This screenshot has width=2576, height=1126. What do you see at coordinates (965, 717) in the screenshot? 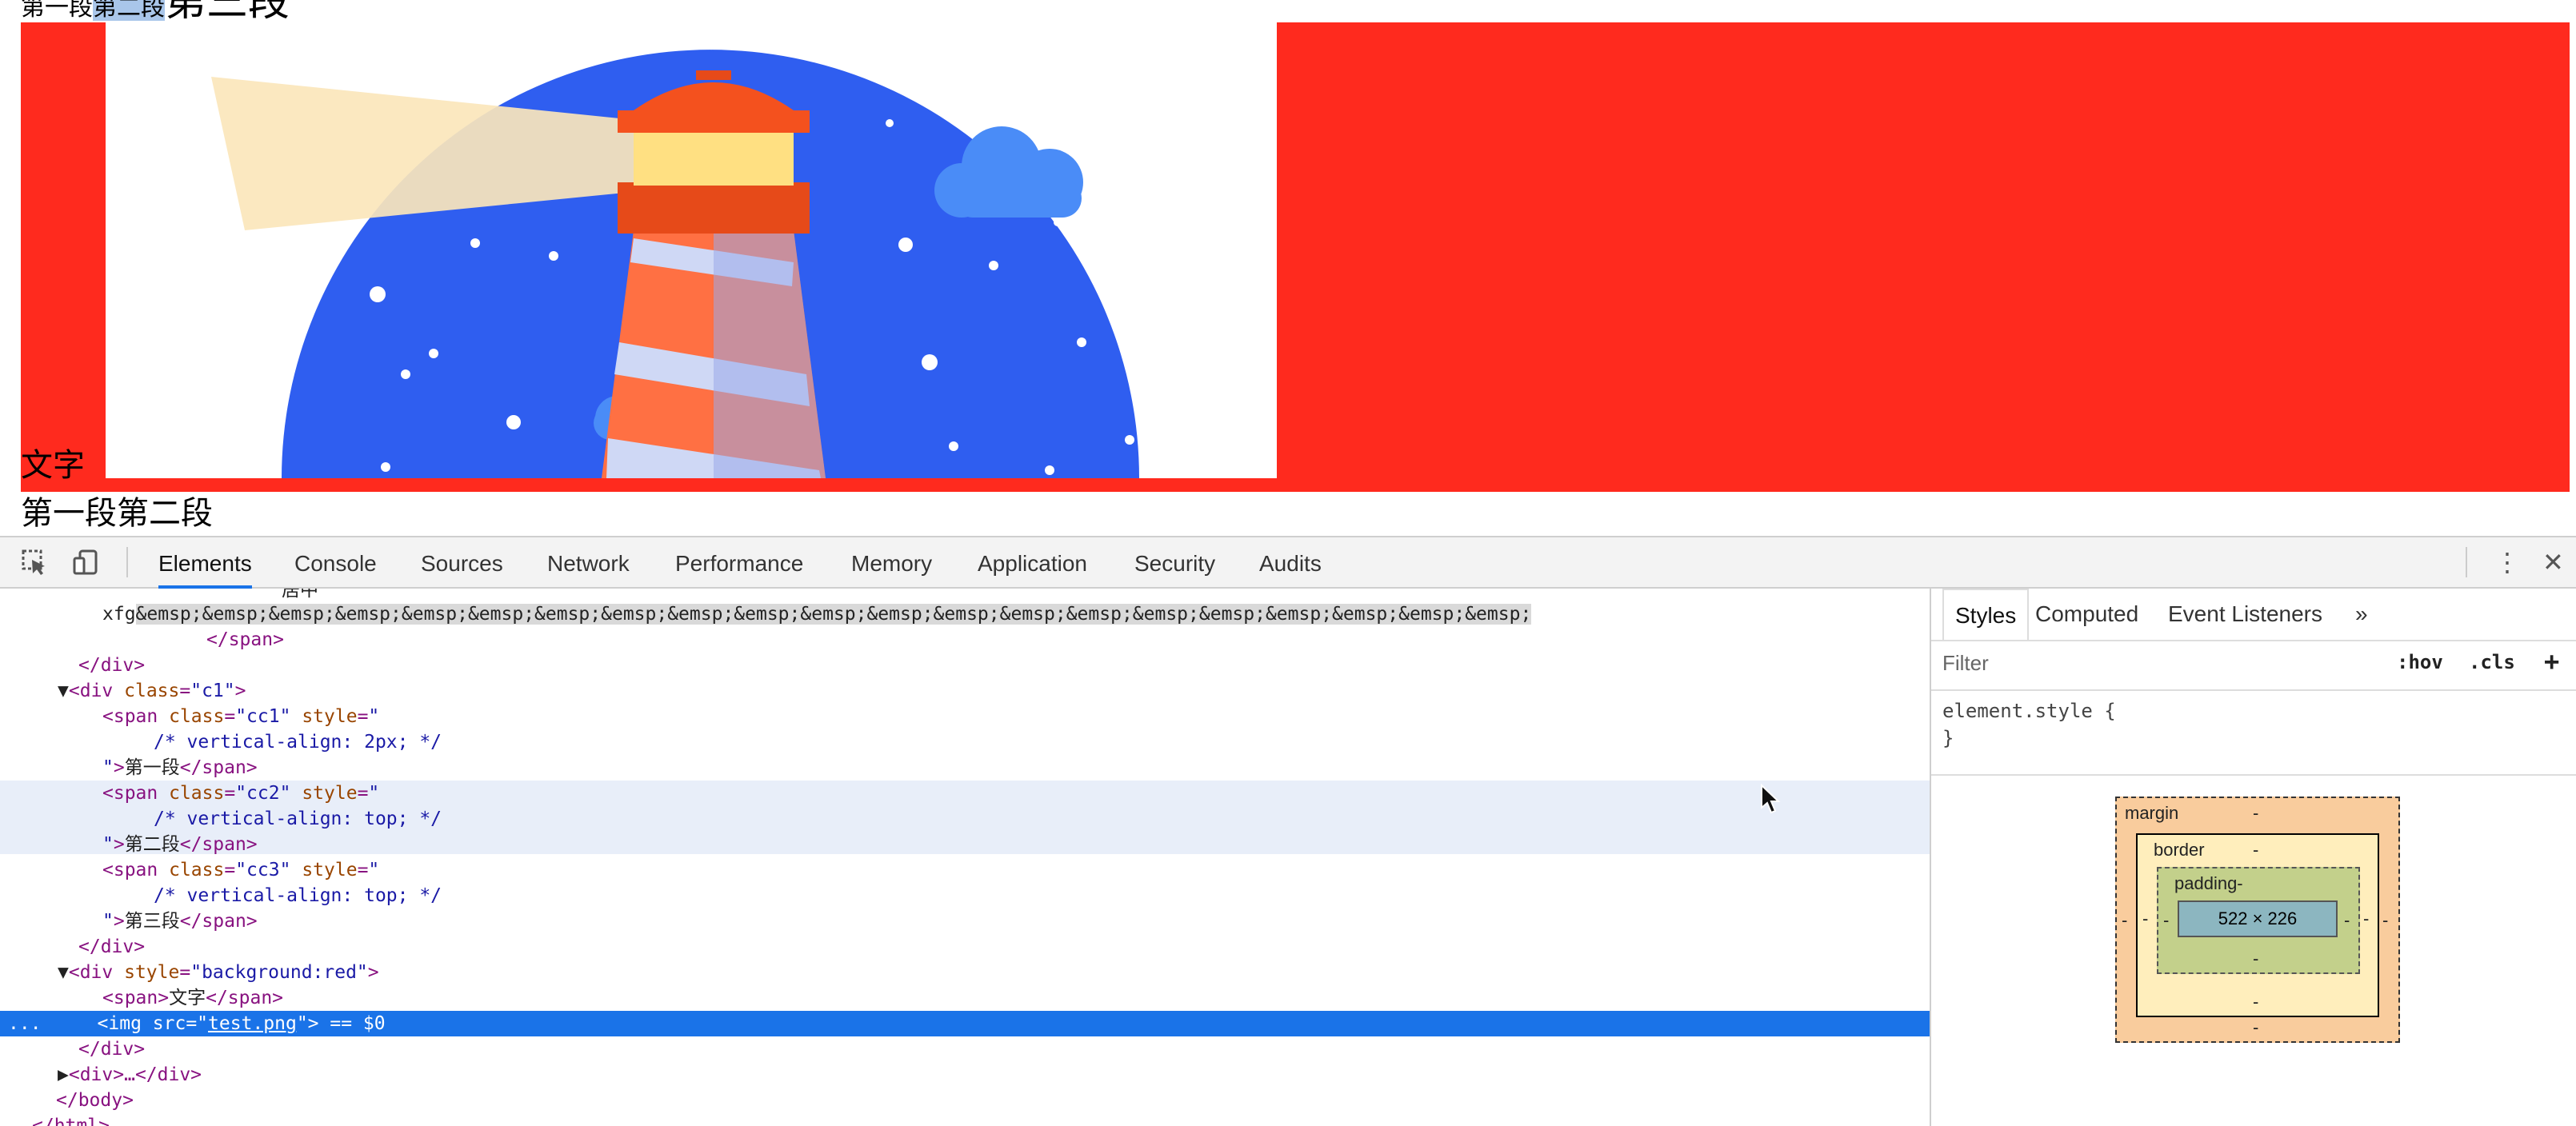
I see `tree-line-span-cc1: <span class="cc1" style="` at bounding box center [965, 717].